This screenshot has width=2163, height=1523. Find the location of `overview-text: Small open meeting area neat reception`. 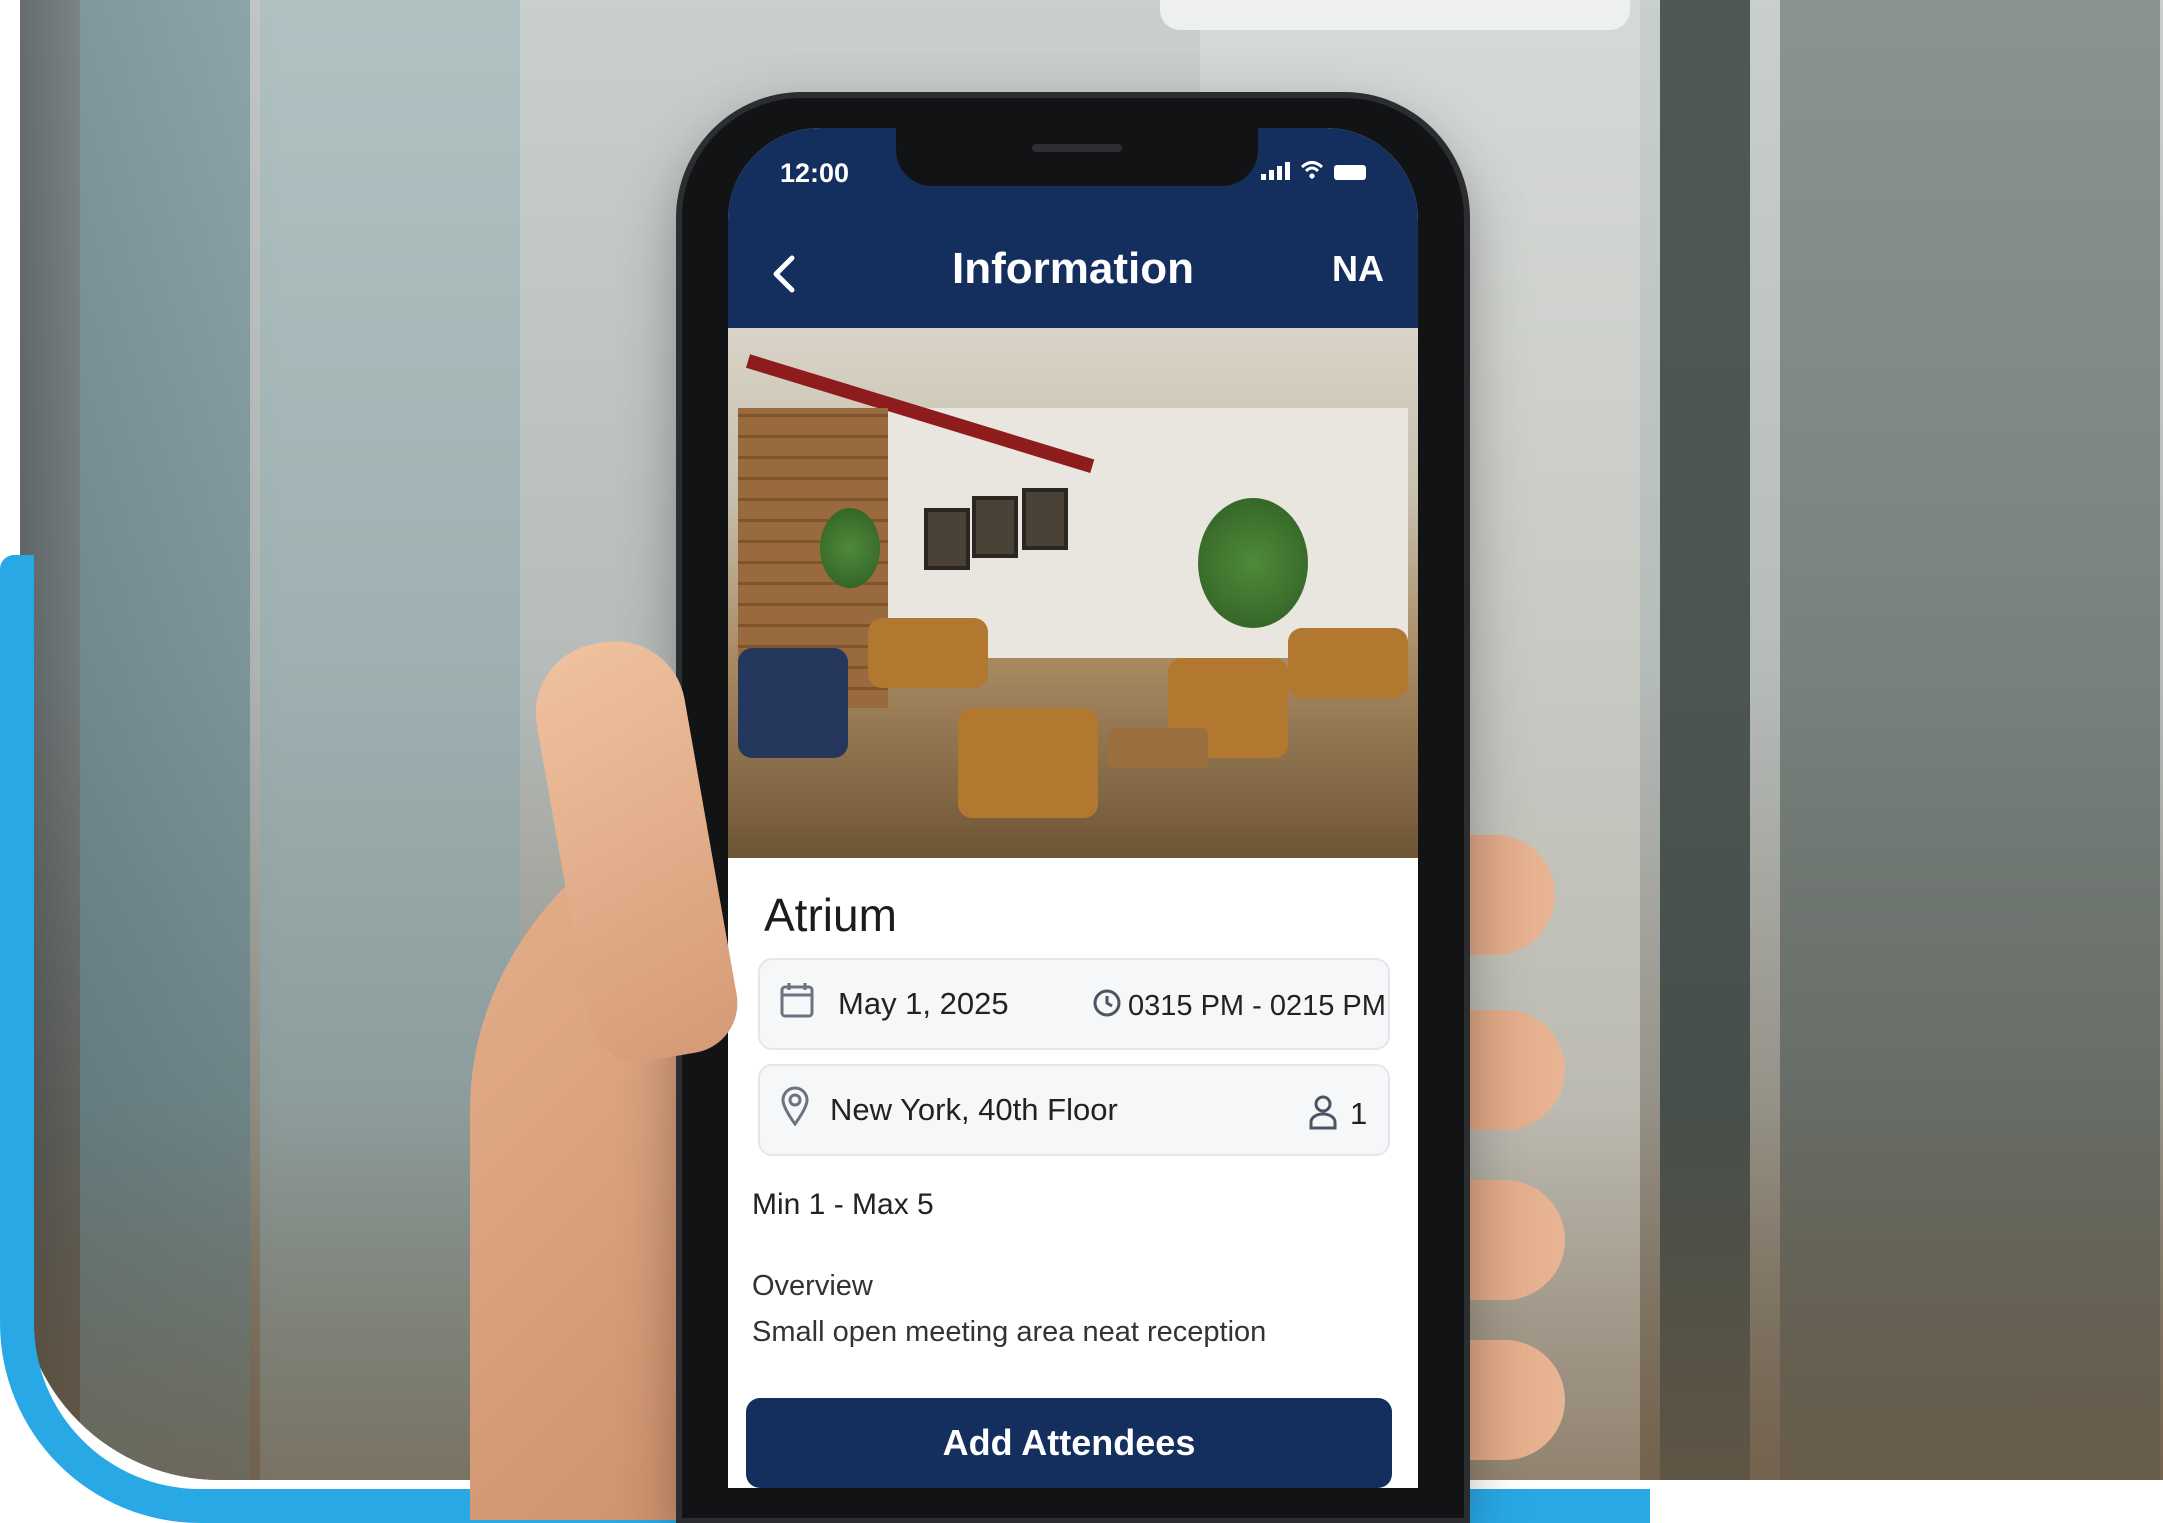

overview-text: Small open meeting area neat reception is located at coordinates (1009, 1332).